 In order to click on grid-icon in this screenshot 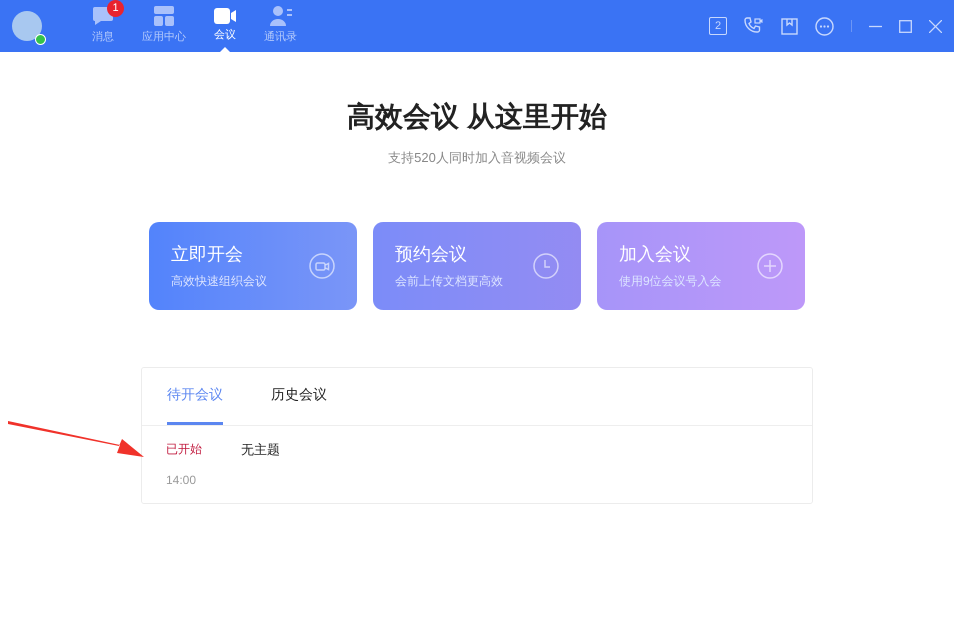, I will do `click(164, 16)`.